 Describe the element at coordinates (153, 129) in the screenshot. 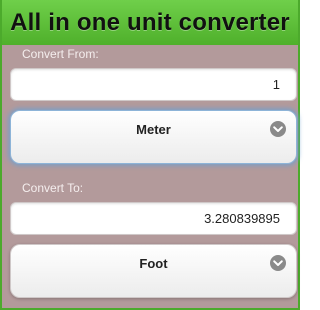

I see `from-unit-label: Meter` at that location.